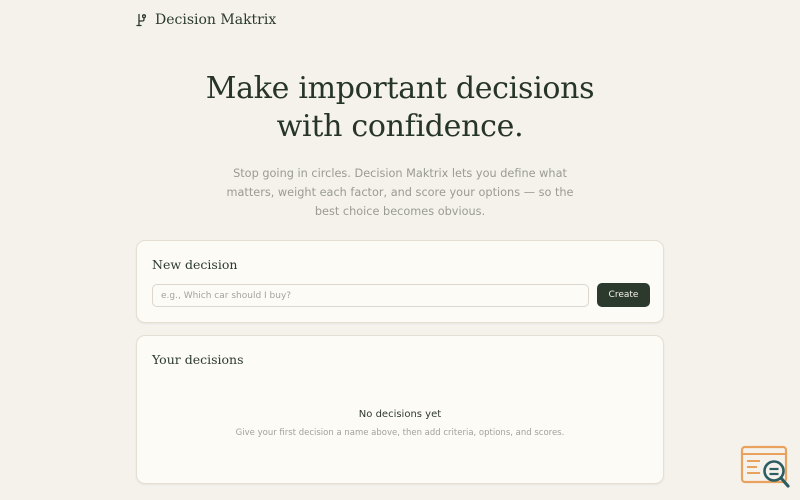 Image resolution: width=800 pixels, height=500 pixels. What do you see at coordinates (400, 126) in the screenshot?
I see `hero-title-line-2: with confidence.` at bounding box center [400, 126].